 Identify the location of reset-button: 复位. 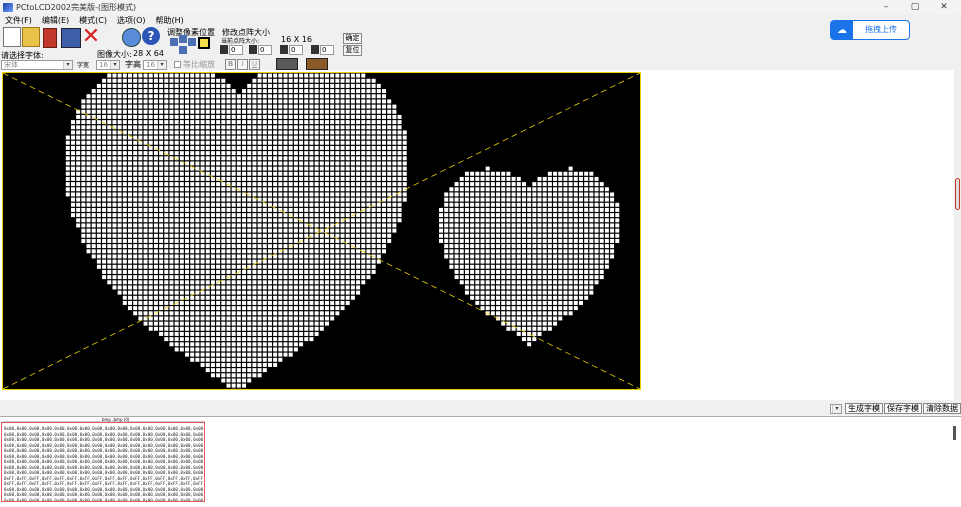
(352, 50).